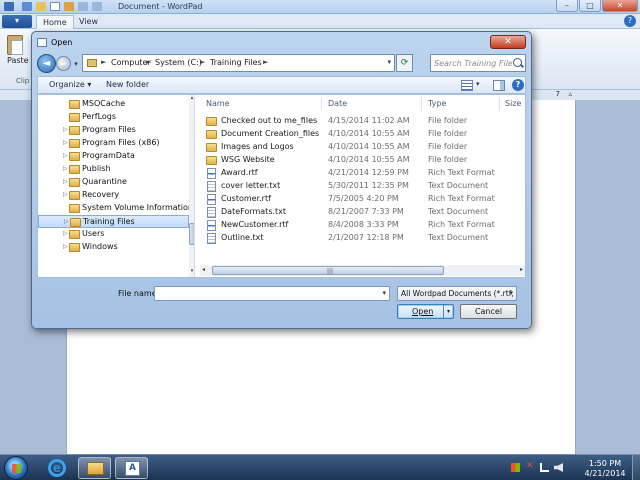 Image resolution: width=640 pixels, height=480 pixels. Describe the element at coordinates (113, 195) in the screenshot. I see `nav-item: ▷ Recovery` at that location.